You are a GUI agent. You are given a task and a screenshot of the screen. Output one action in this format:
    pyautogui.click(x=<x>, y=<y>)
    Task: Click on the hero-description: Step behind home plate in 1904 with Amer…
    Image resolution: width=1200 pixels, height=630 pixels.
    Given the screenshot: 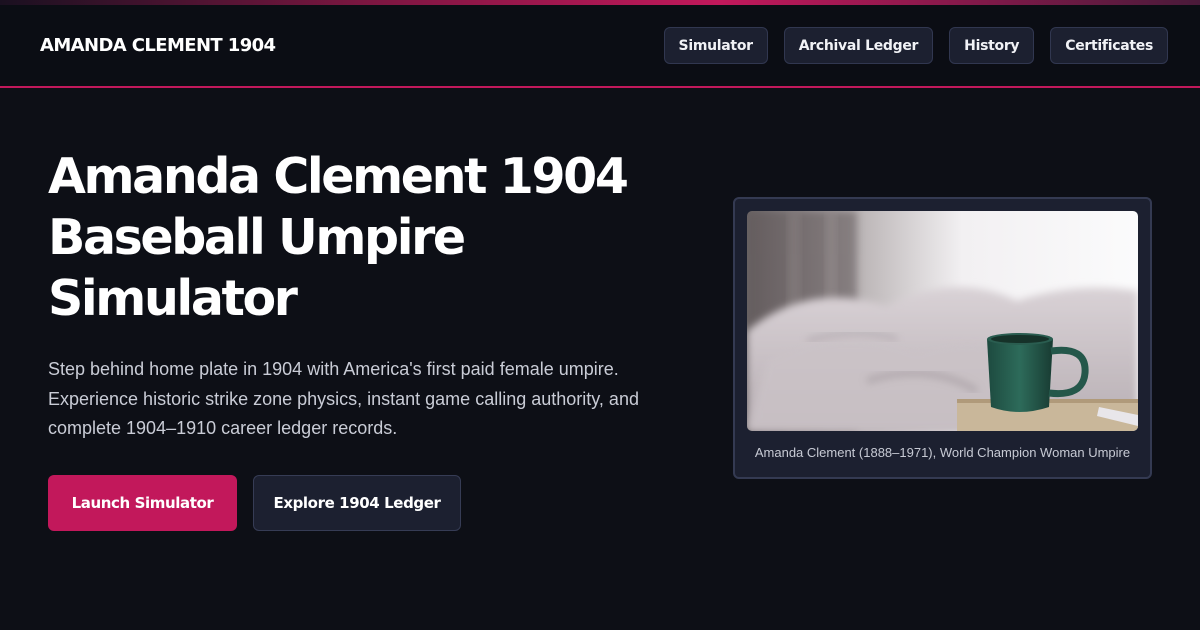 What is the action you would take?
    pyautogui.click(x=343, y=398)
    